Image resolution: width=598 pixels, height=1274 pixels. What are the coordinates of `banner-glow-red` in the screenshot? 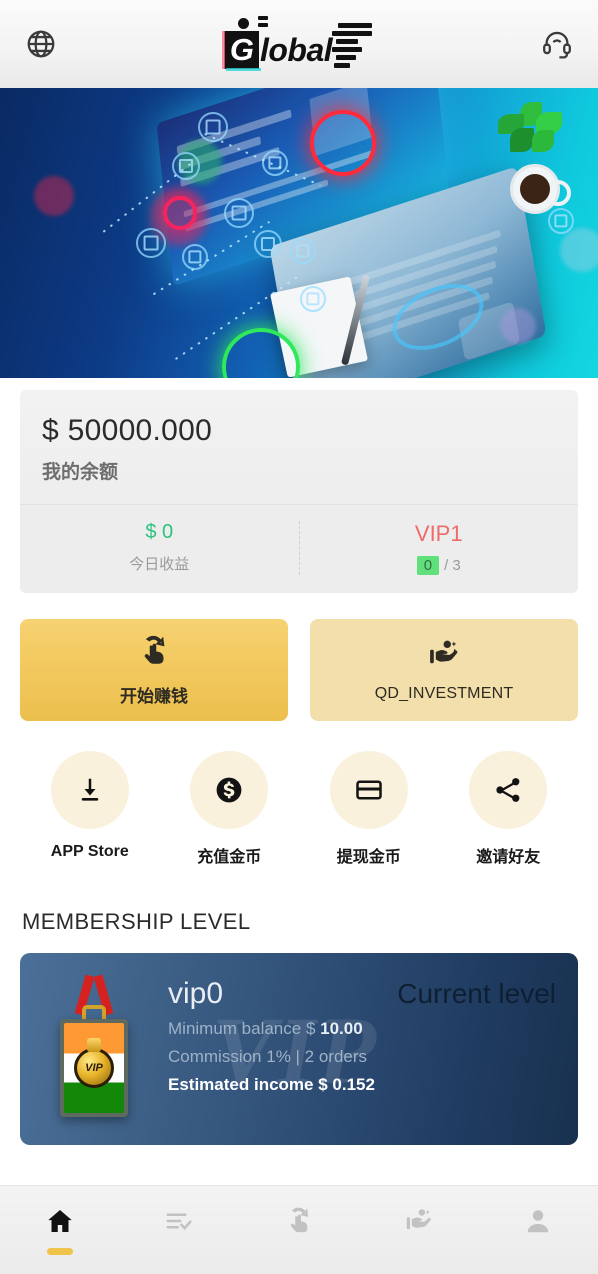 It's located at (54, 196).